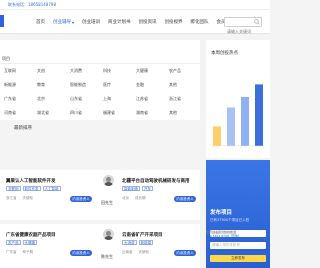  Describe the element at coordinates (145, 242) in the screenshot. I see `tag: 新能源` at that location.